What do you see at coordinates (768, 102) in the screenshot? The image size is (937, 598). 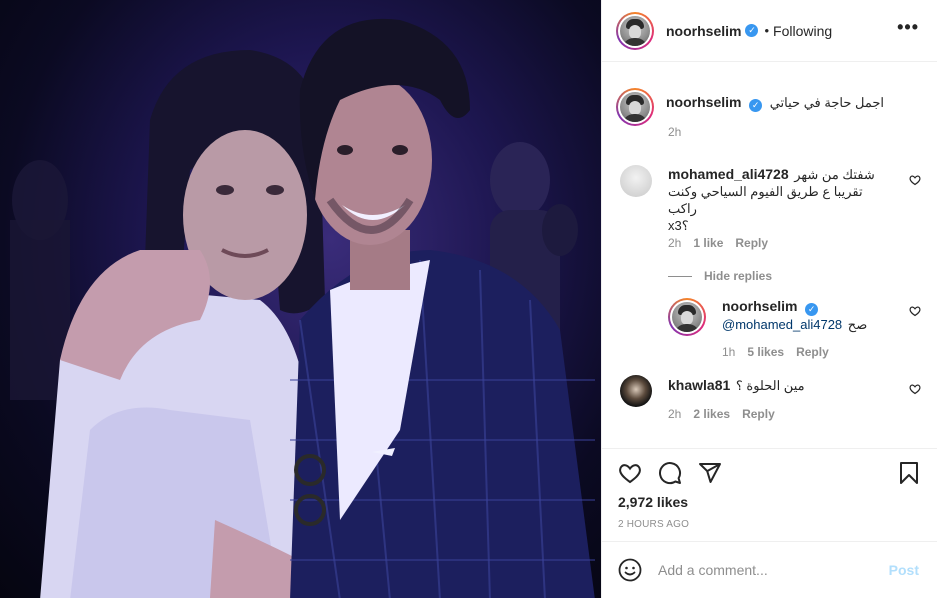 I see `caption: noorhselim ✓ اجمل حاجة في حياتي 2h` at bounding box center [768, 102].